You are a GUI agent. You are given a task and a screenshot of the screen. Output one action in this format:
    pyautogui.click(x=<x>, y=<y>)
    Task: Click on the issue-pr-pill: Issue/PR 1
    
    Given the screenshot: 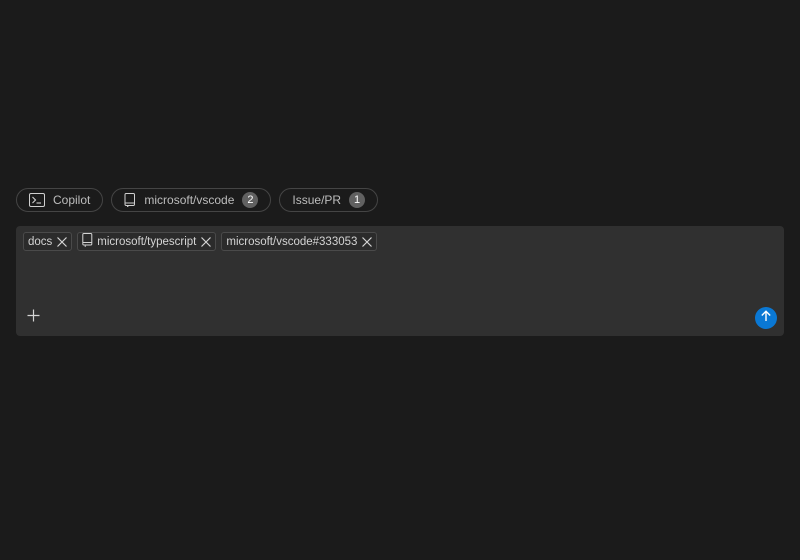 What is the action you would take?
    pyautogui.click(x=329, y=200)
    